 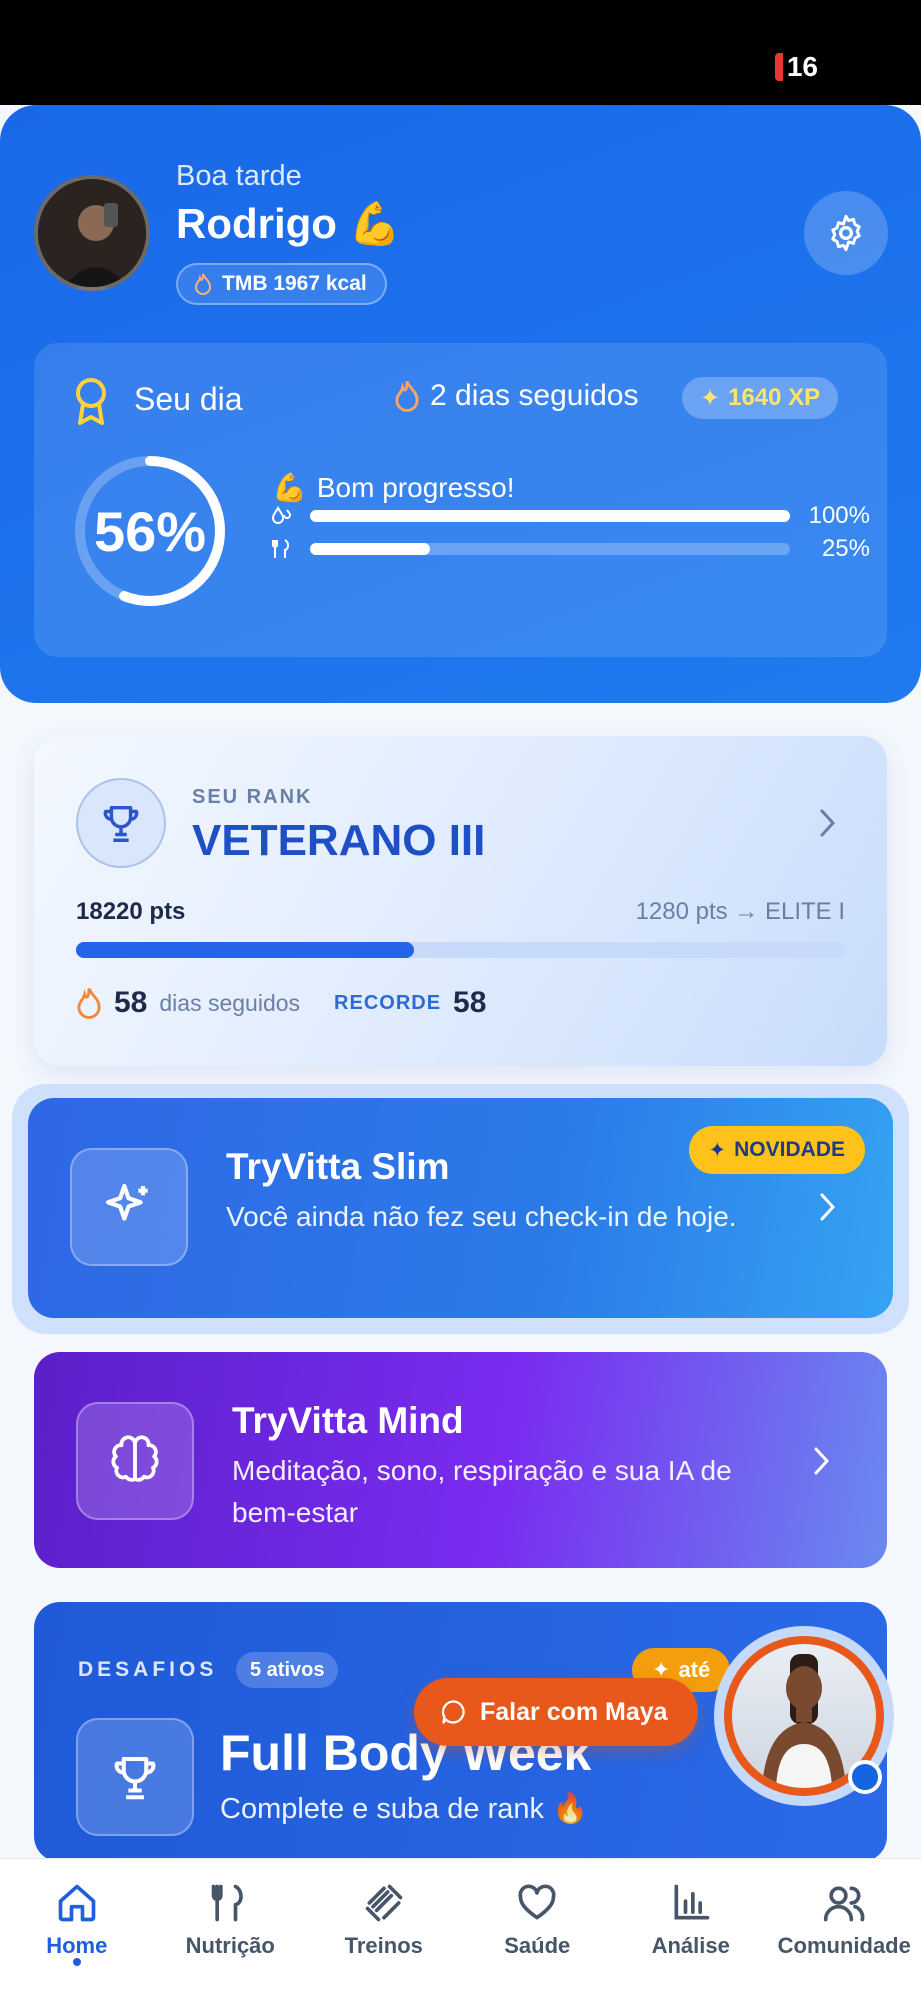 I want to click on tab-nutricao-label: Nutrição, so click(x=230, y=1945).